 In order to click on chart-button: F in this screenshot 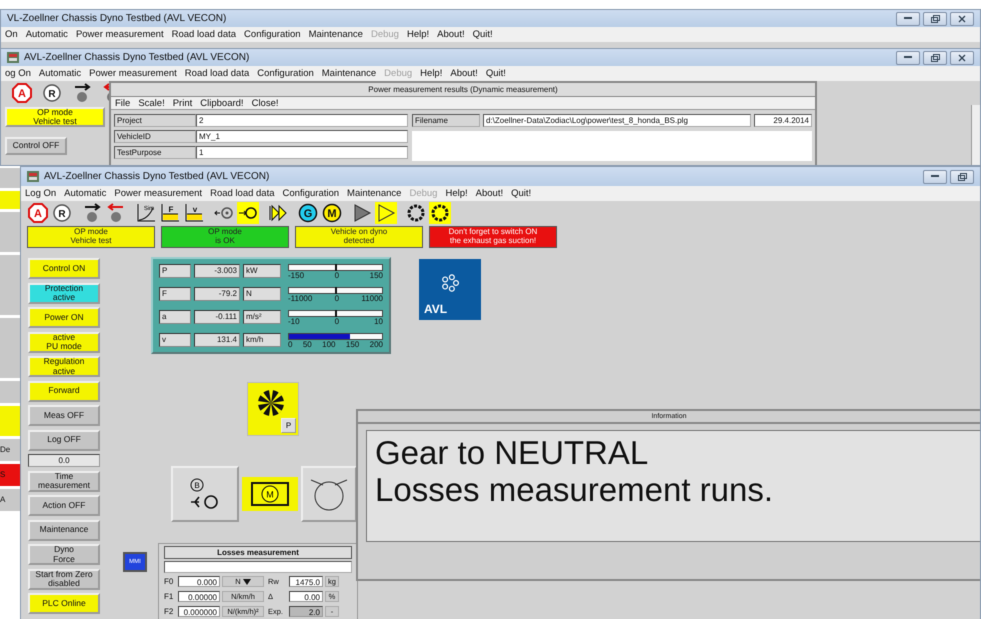, I will do `click(170, 213)`.